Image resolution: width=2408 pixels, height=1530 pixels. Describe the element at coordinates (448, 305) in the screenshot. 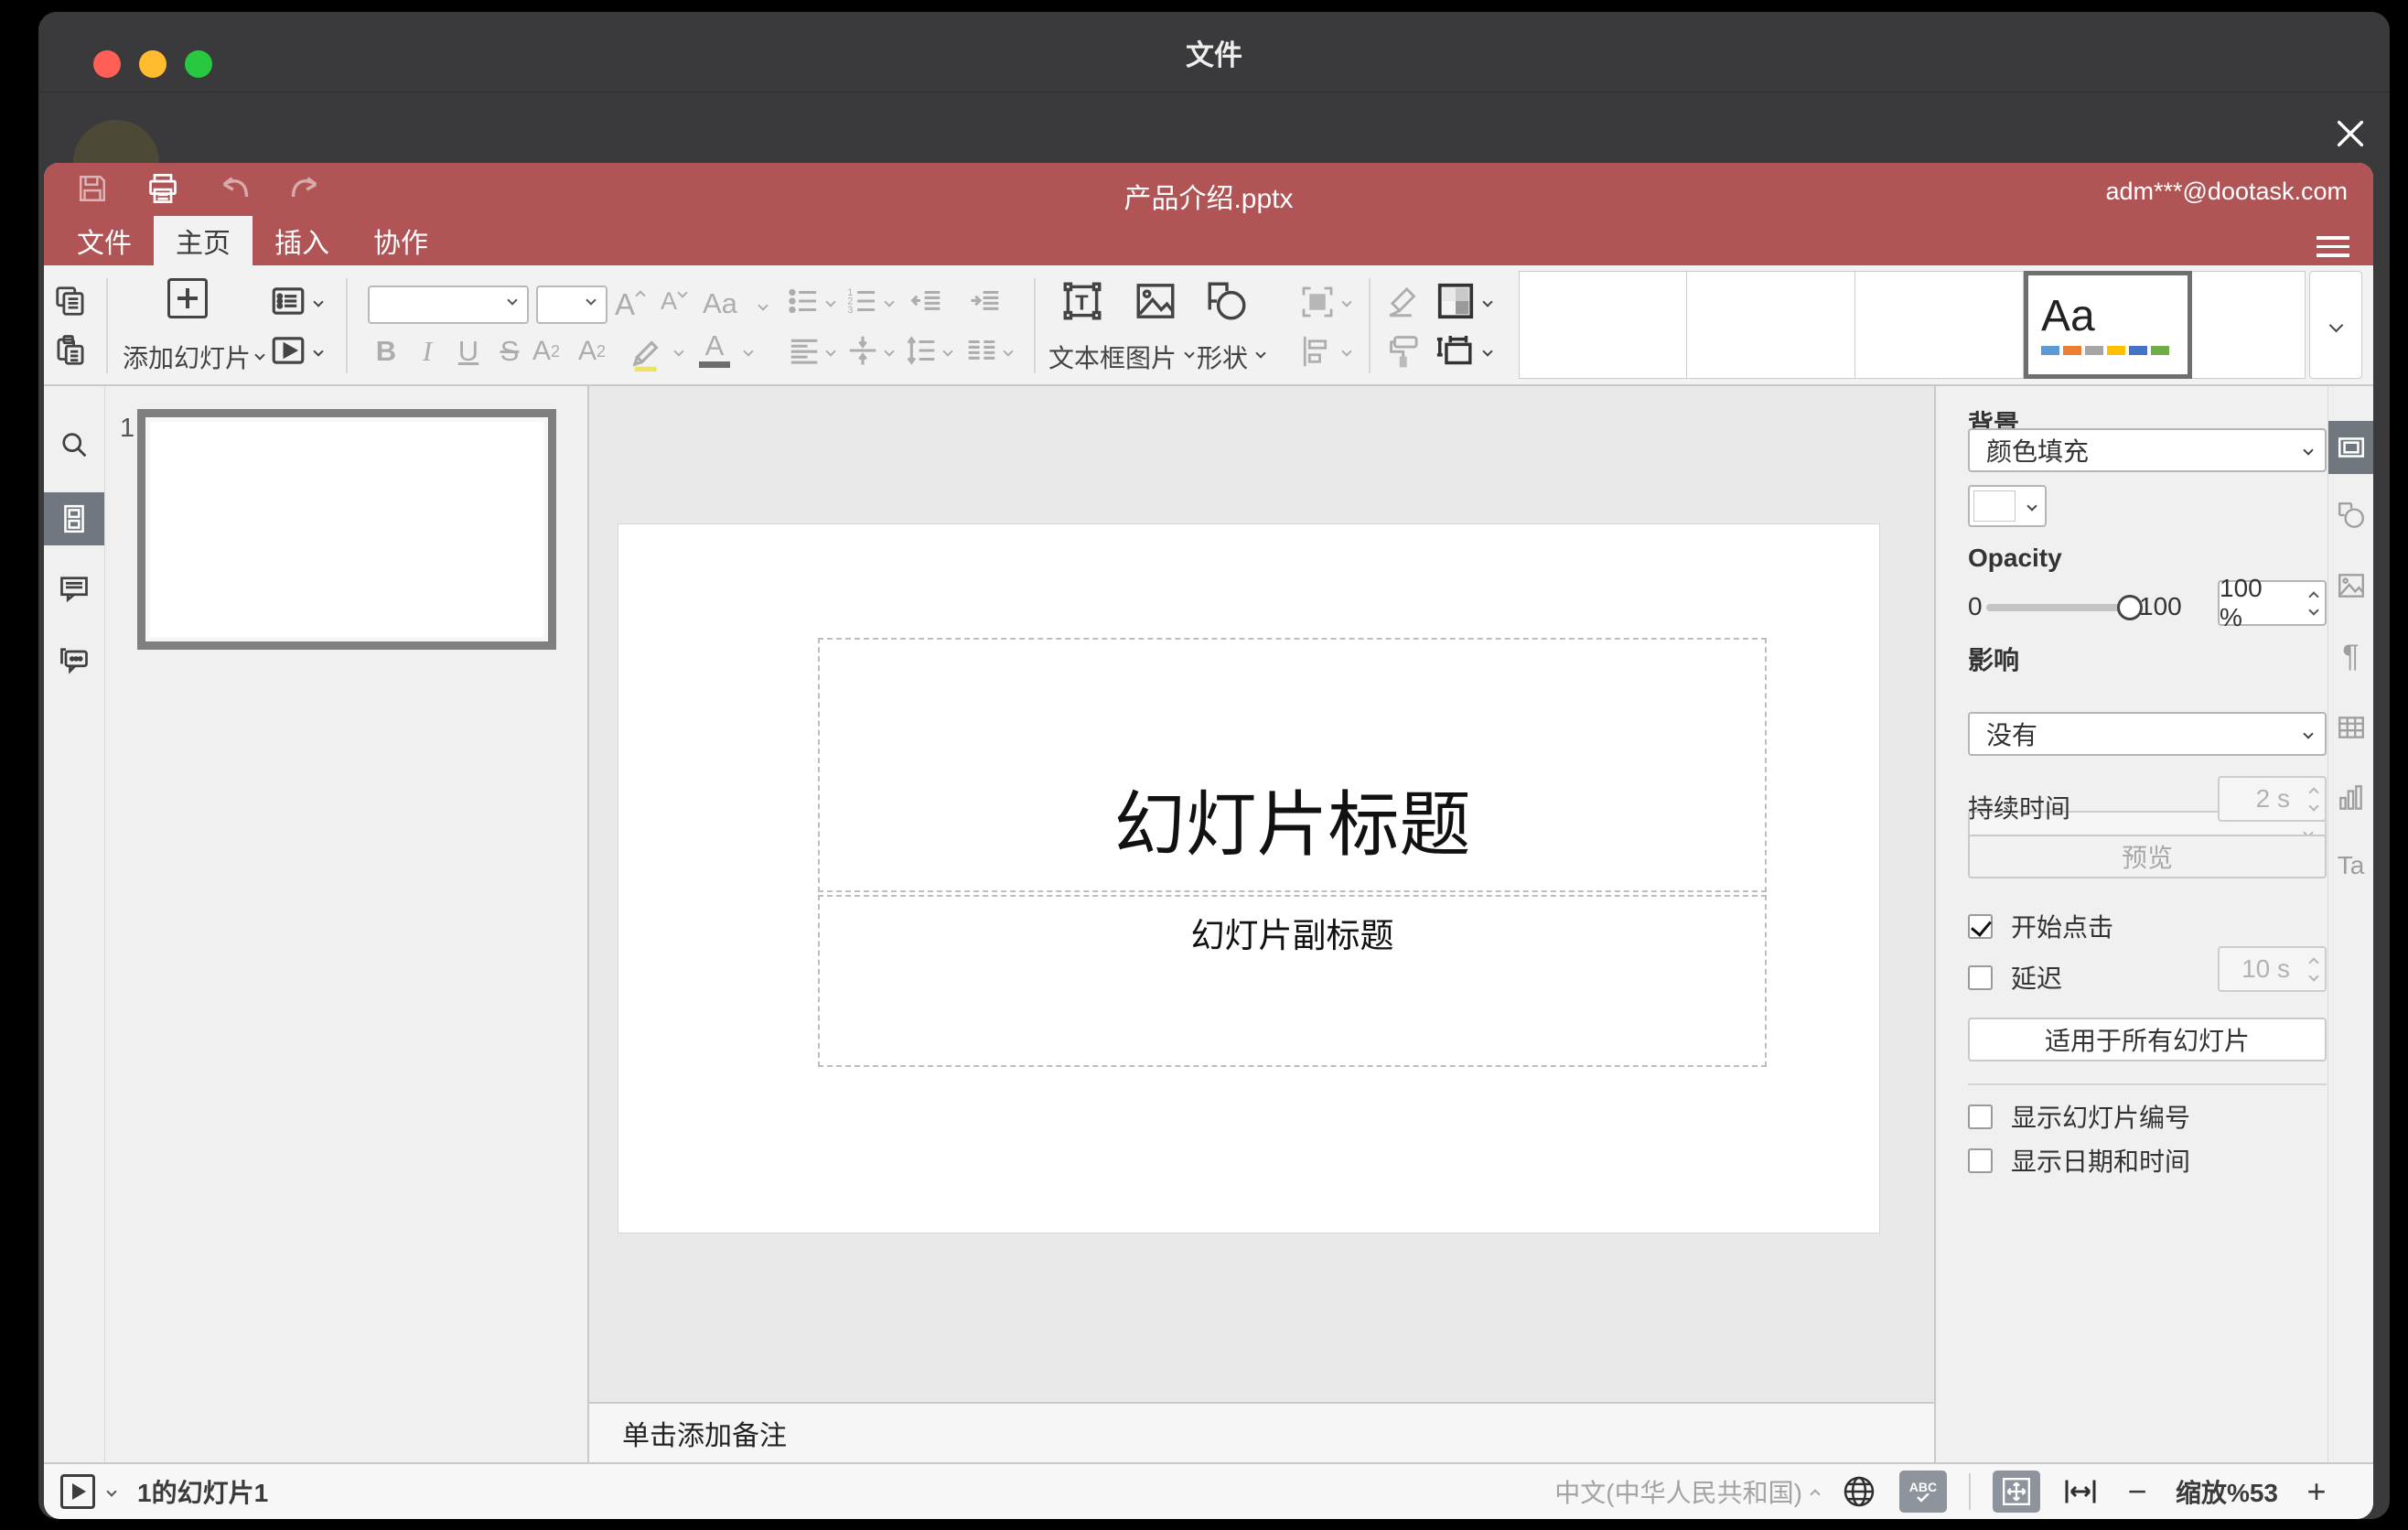

I see `font-name-select` at that location.